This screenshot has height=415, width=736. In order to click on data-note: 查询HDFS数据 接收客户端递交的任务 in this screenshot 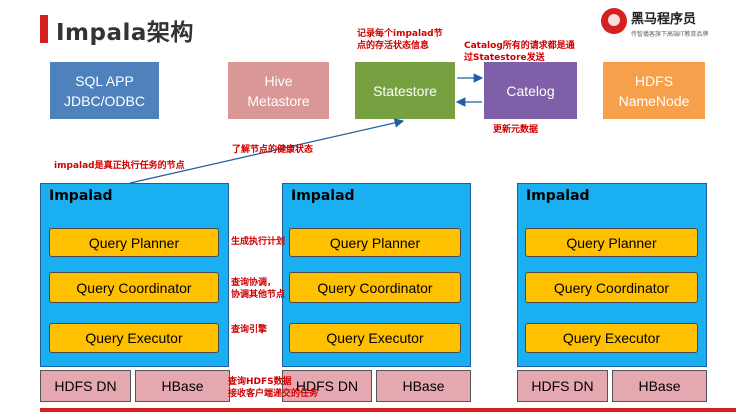, I will do `click(273, 388)`.